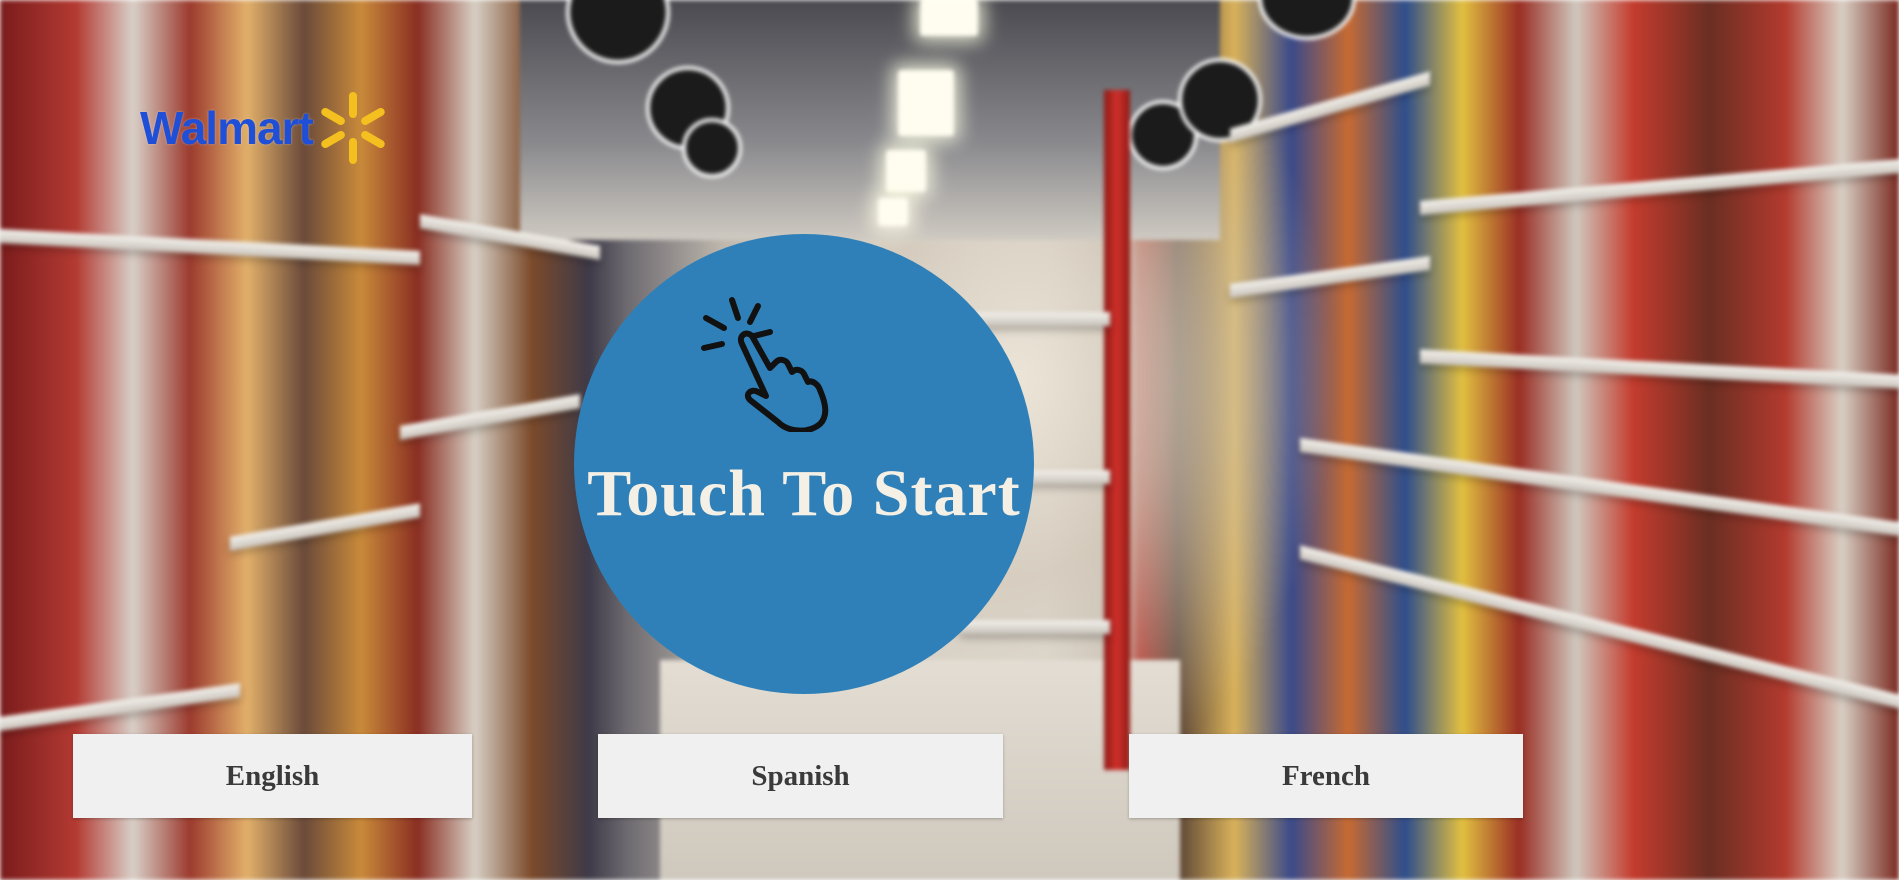 Image resolution: width=1899 pixels, height=880 pixels. I want to click on touch-to-start-label: Touch To Start, so click(804, 493).